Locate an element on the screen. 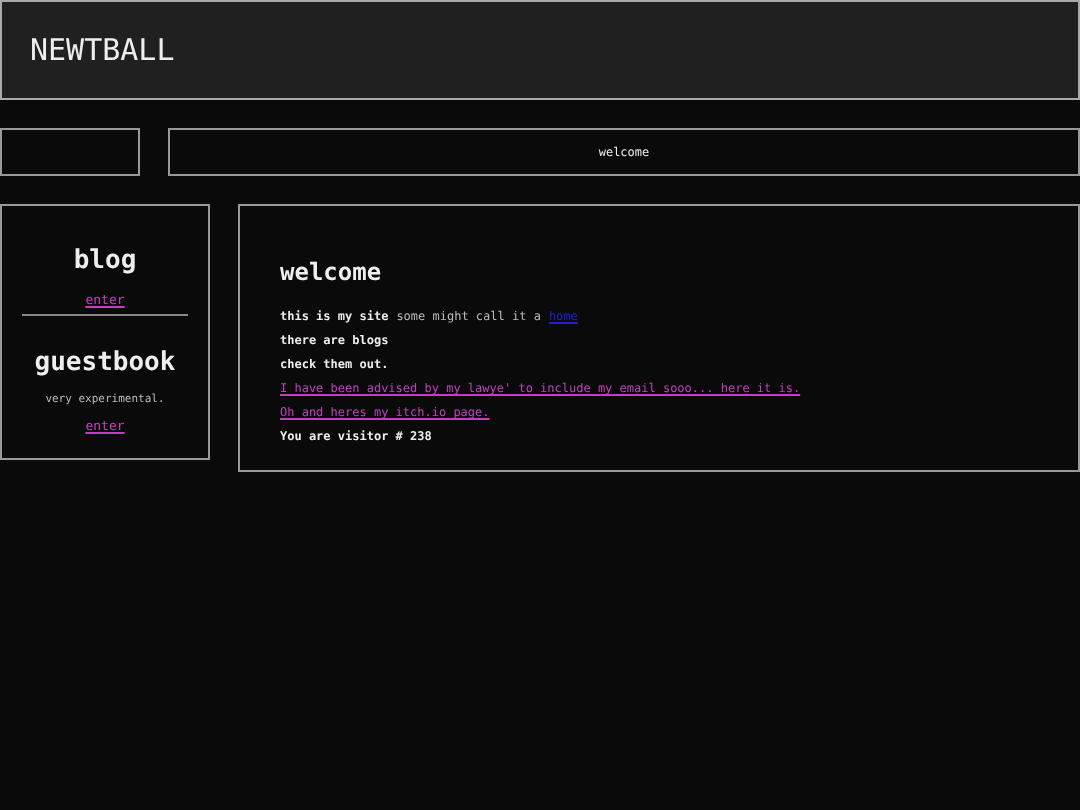 This screenshot has height=810, width=1080. section-title: blog is located at coordinates (105, 261).